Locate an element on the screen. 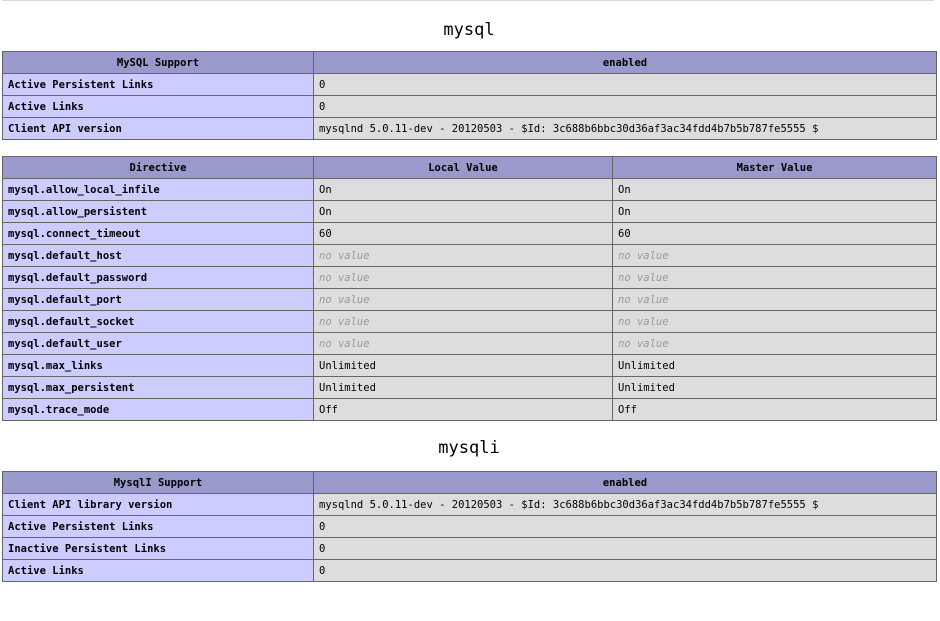 The width and height of the screenshot is (940, 621). column-header-local-value: Local Value is located at coordinates (463, 167).